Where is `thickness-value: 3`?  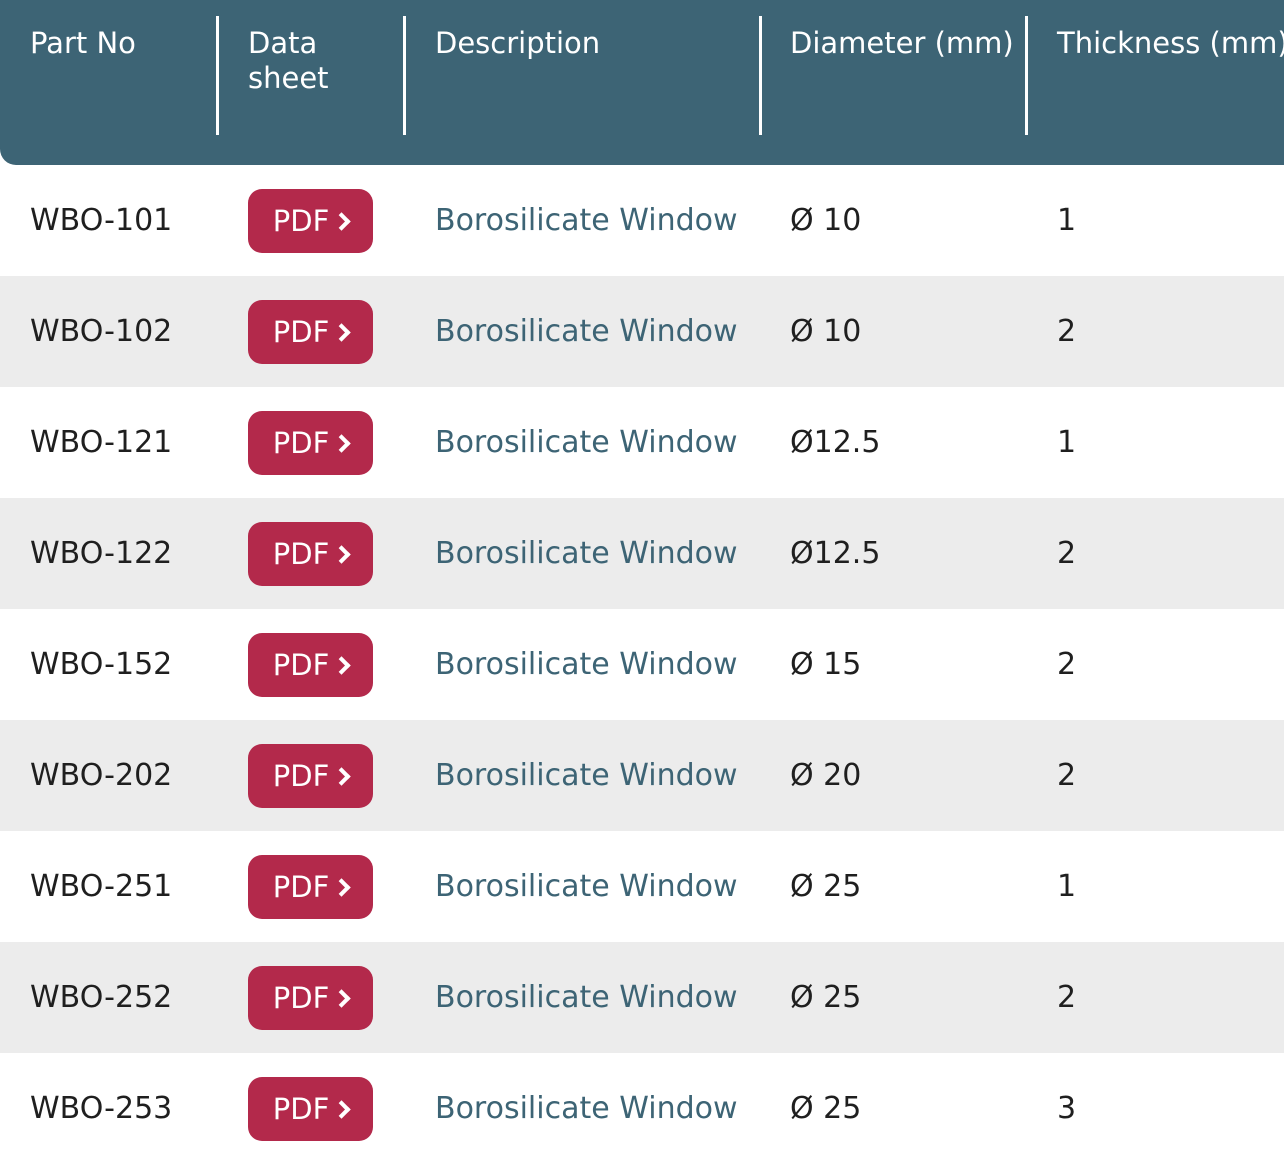
thickness-value: 3 is located at coordinates (1067, 1108).